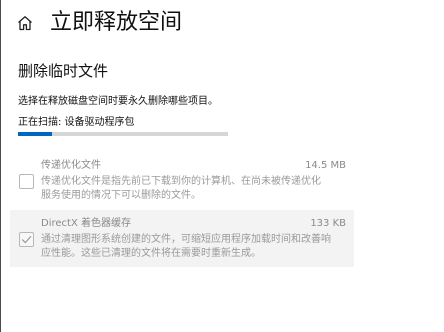 Image resolution: width=444 pixels, height=332 pixels. What do you see at coordinates (76, 122) in the screenshot?
I see `scan-status-text: 正在扫描: 设备驱动程序包` at bounding box center [76, 122].